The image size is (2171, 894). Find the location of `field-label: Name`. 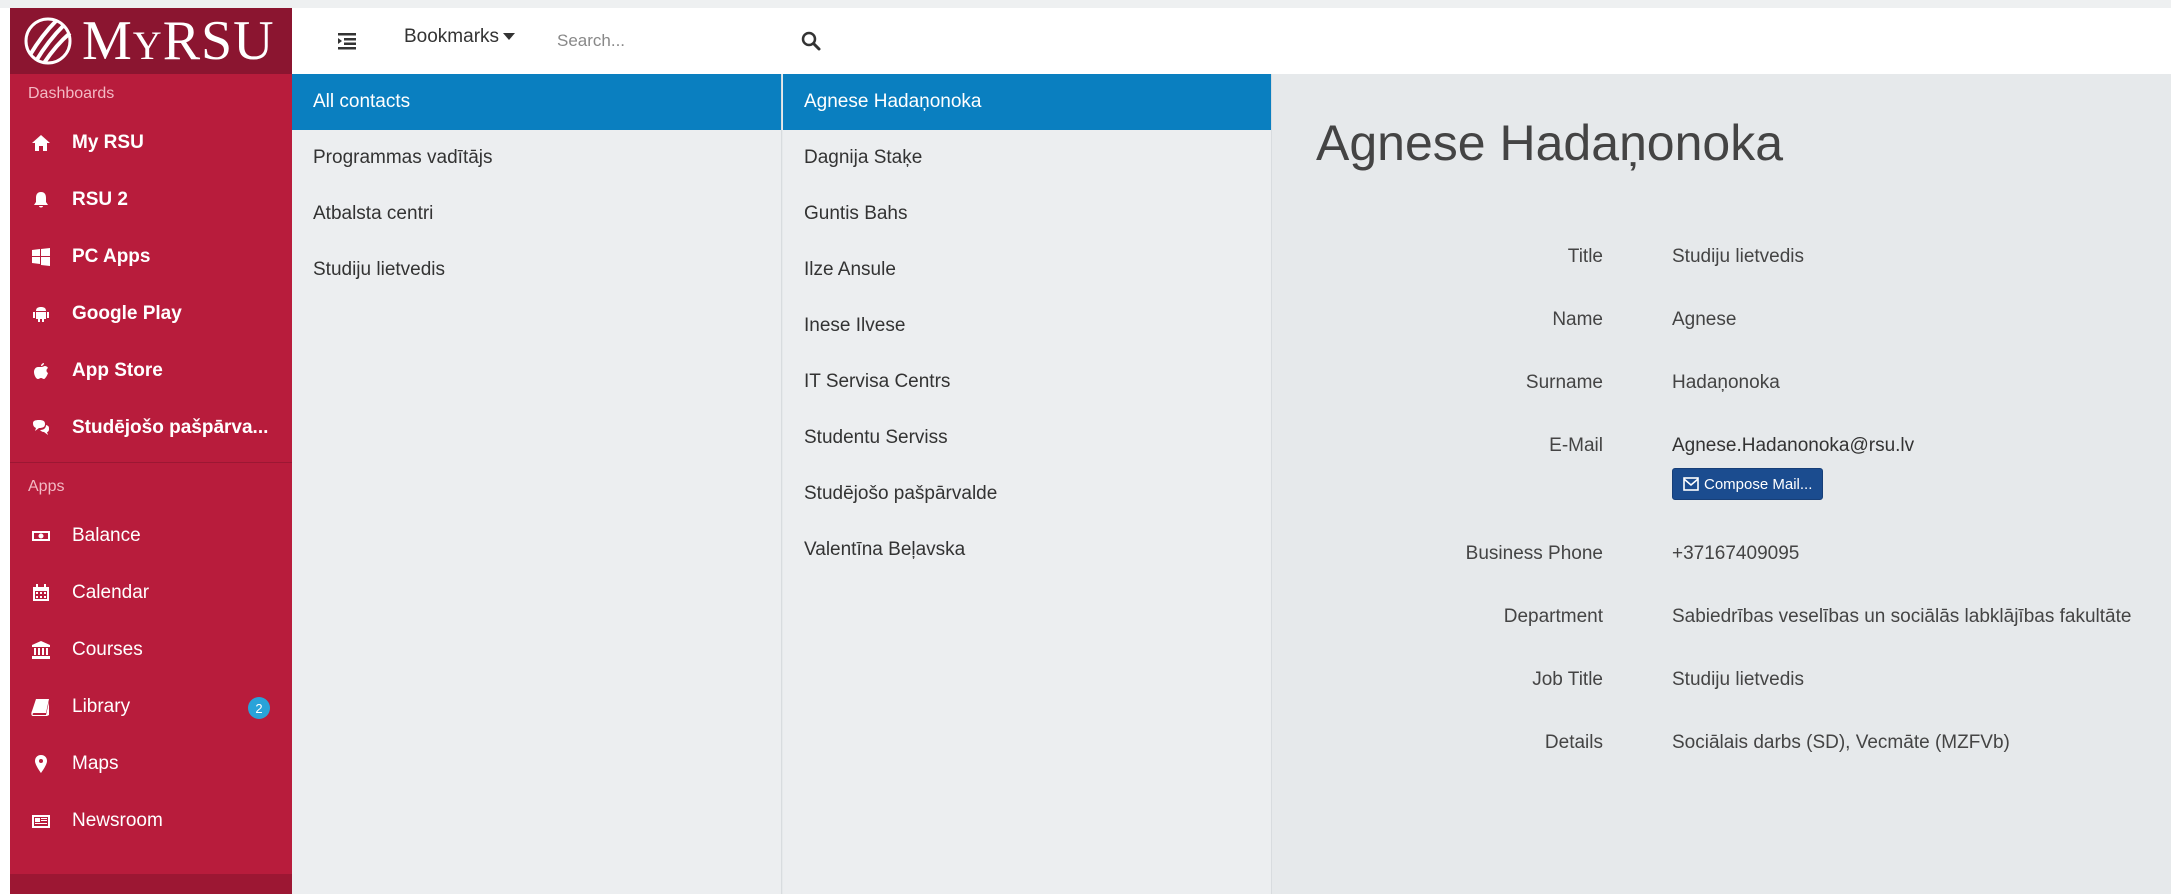

field-label: Name is located at coordinates (1577, 319).